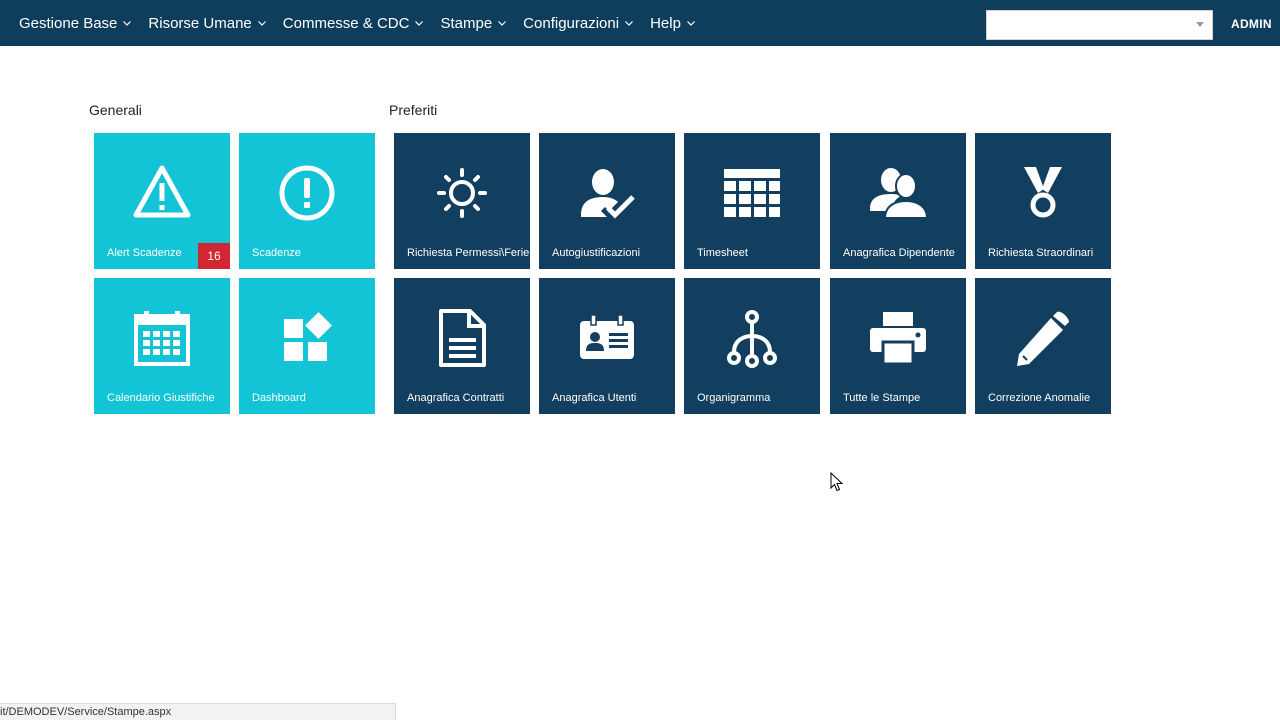  I want to click on menu-gestione-base: Gestione Base, so click(75, 23).